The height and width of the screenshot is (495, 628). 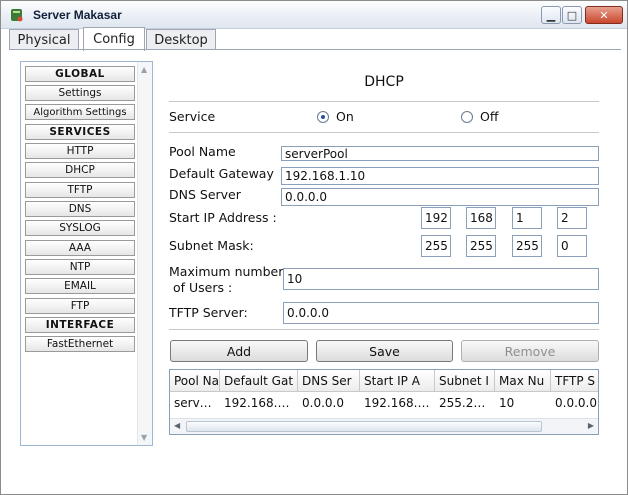 What do you see at coordinates (223, 217) in the screenshot?
I see `start-ip-label: Start IP Address :` at bounding box center [223, 217].